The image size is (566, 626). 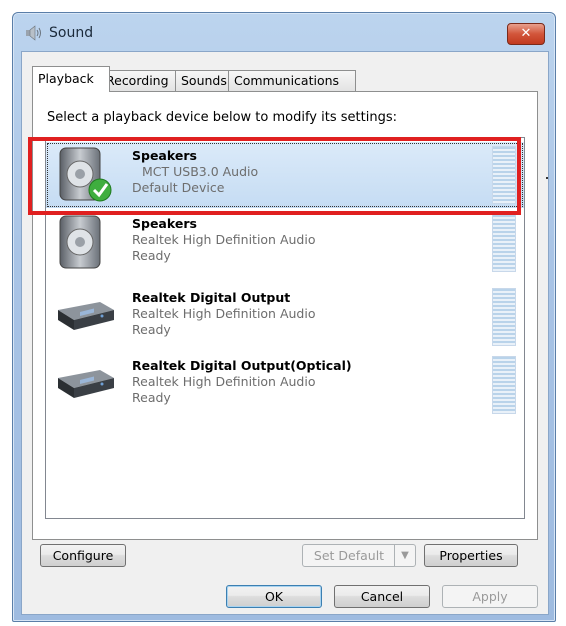 What do you see at coordinates (143, 80) in the screenshot?
I see `tab-recording: Recording` at bounding box center [143, 80].